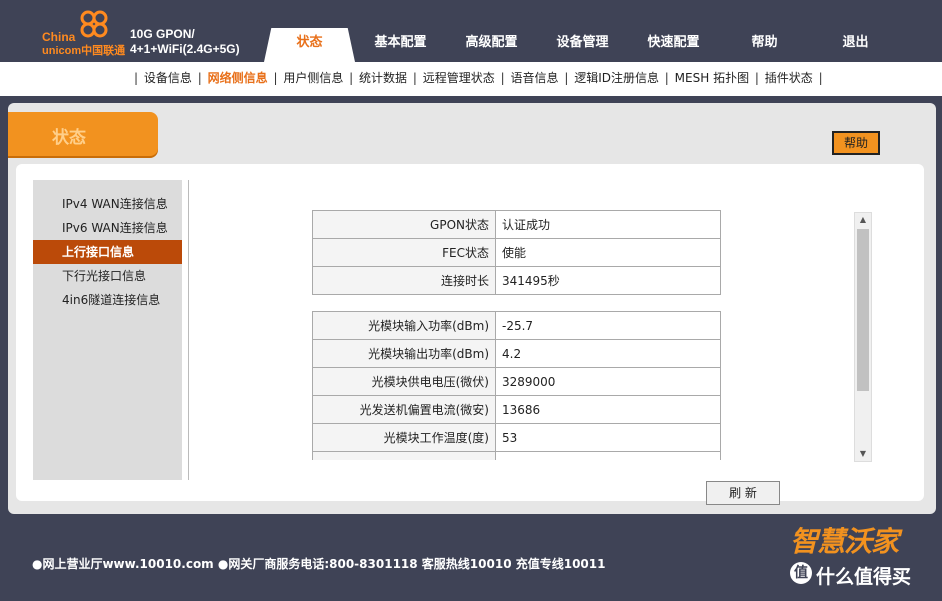 This screenshot has height=601, width=942. I want to click on device-model-line2: 4+1+WiFi(2.4G+5G), so click(185, 49).